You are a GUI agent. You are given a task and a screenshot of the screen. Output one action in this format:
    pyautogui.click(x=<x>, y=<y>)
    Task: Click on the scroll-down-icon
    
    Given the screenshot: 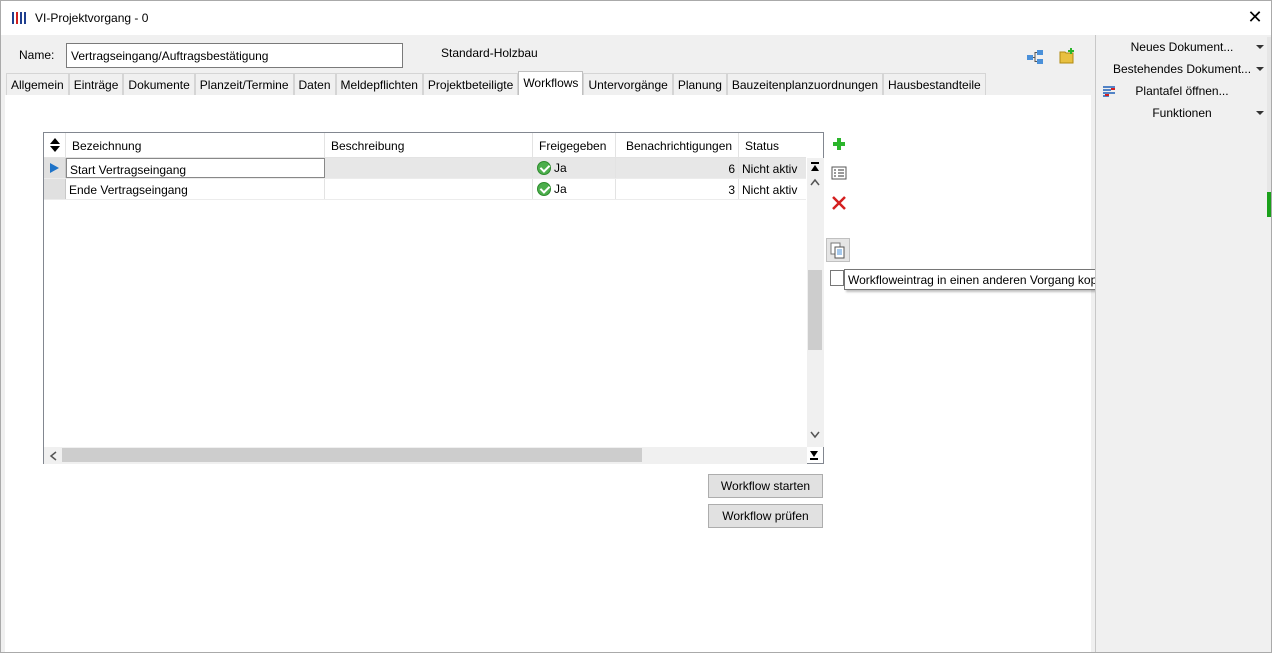 What is the action you would take?
    pyautogui.click(x=815, y=436)
    